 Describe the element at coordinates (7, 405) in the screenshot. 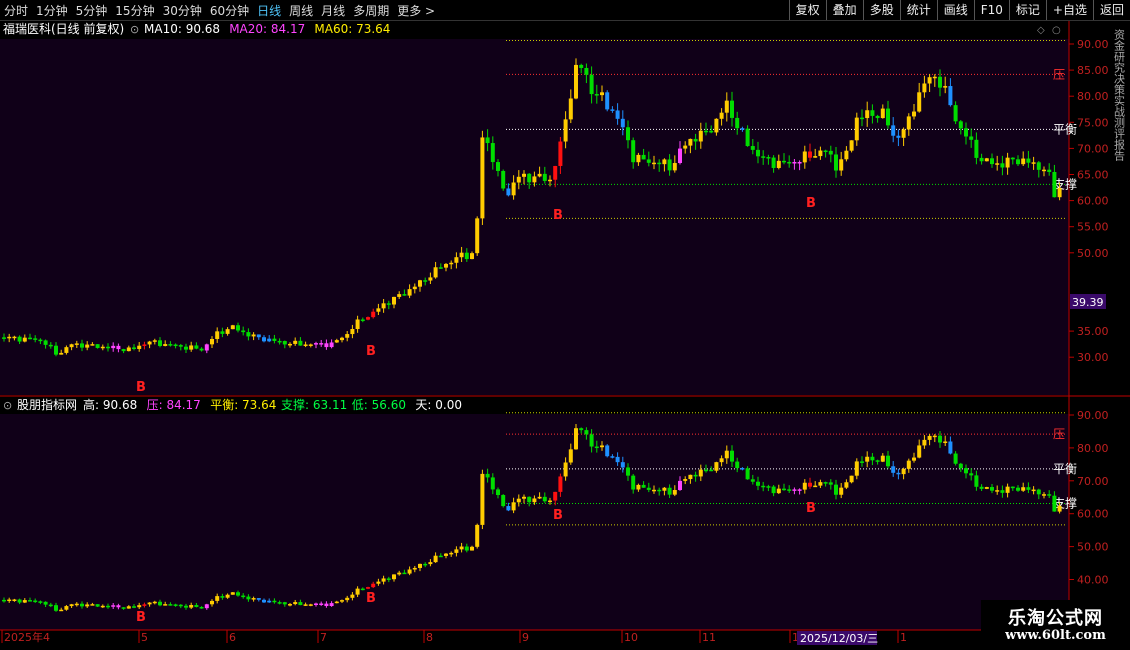

I see `sub-panel-dropdown-icon: ⊙` at that location.